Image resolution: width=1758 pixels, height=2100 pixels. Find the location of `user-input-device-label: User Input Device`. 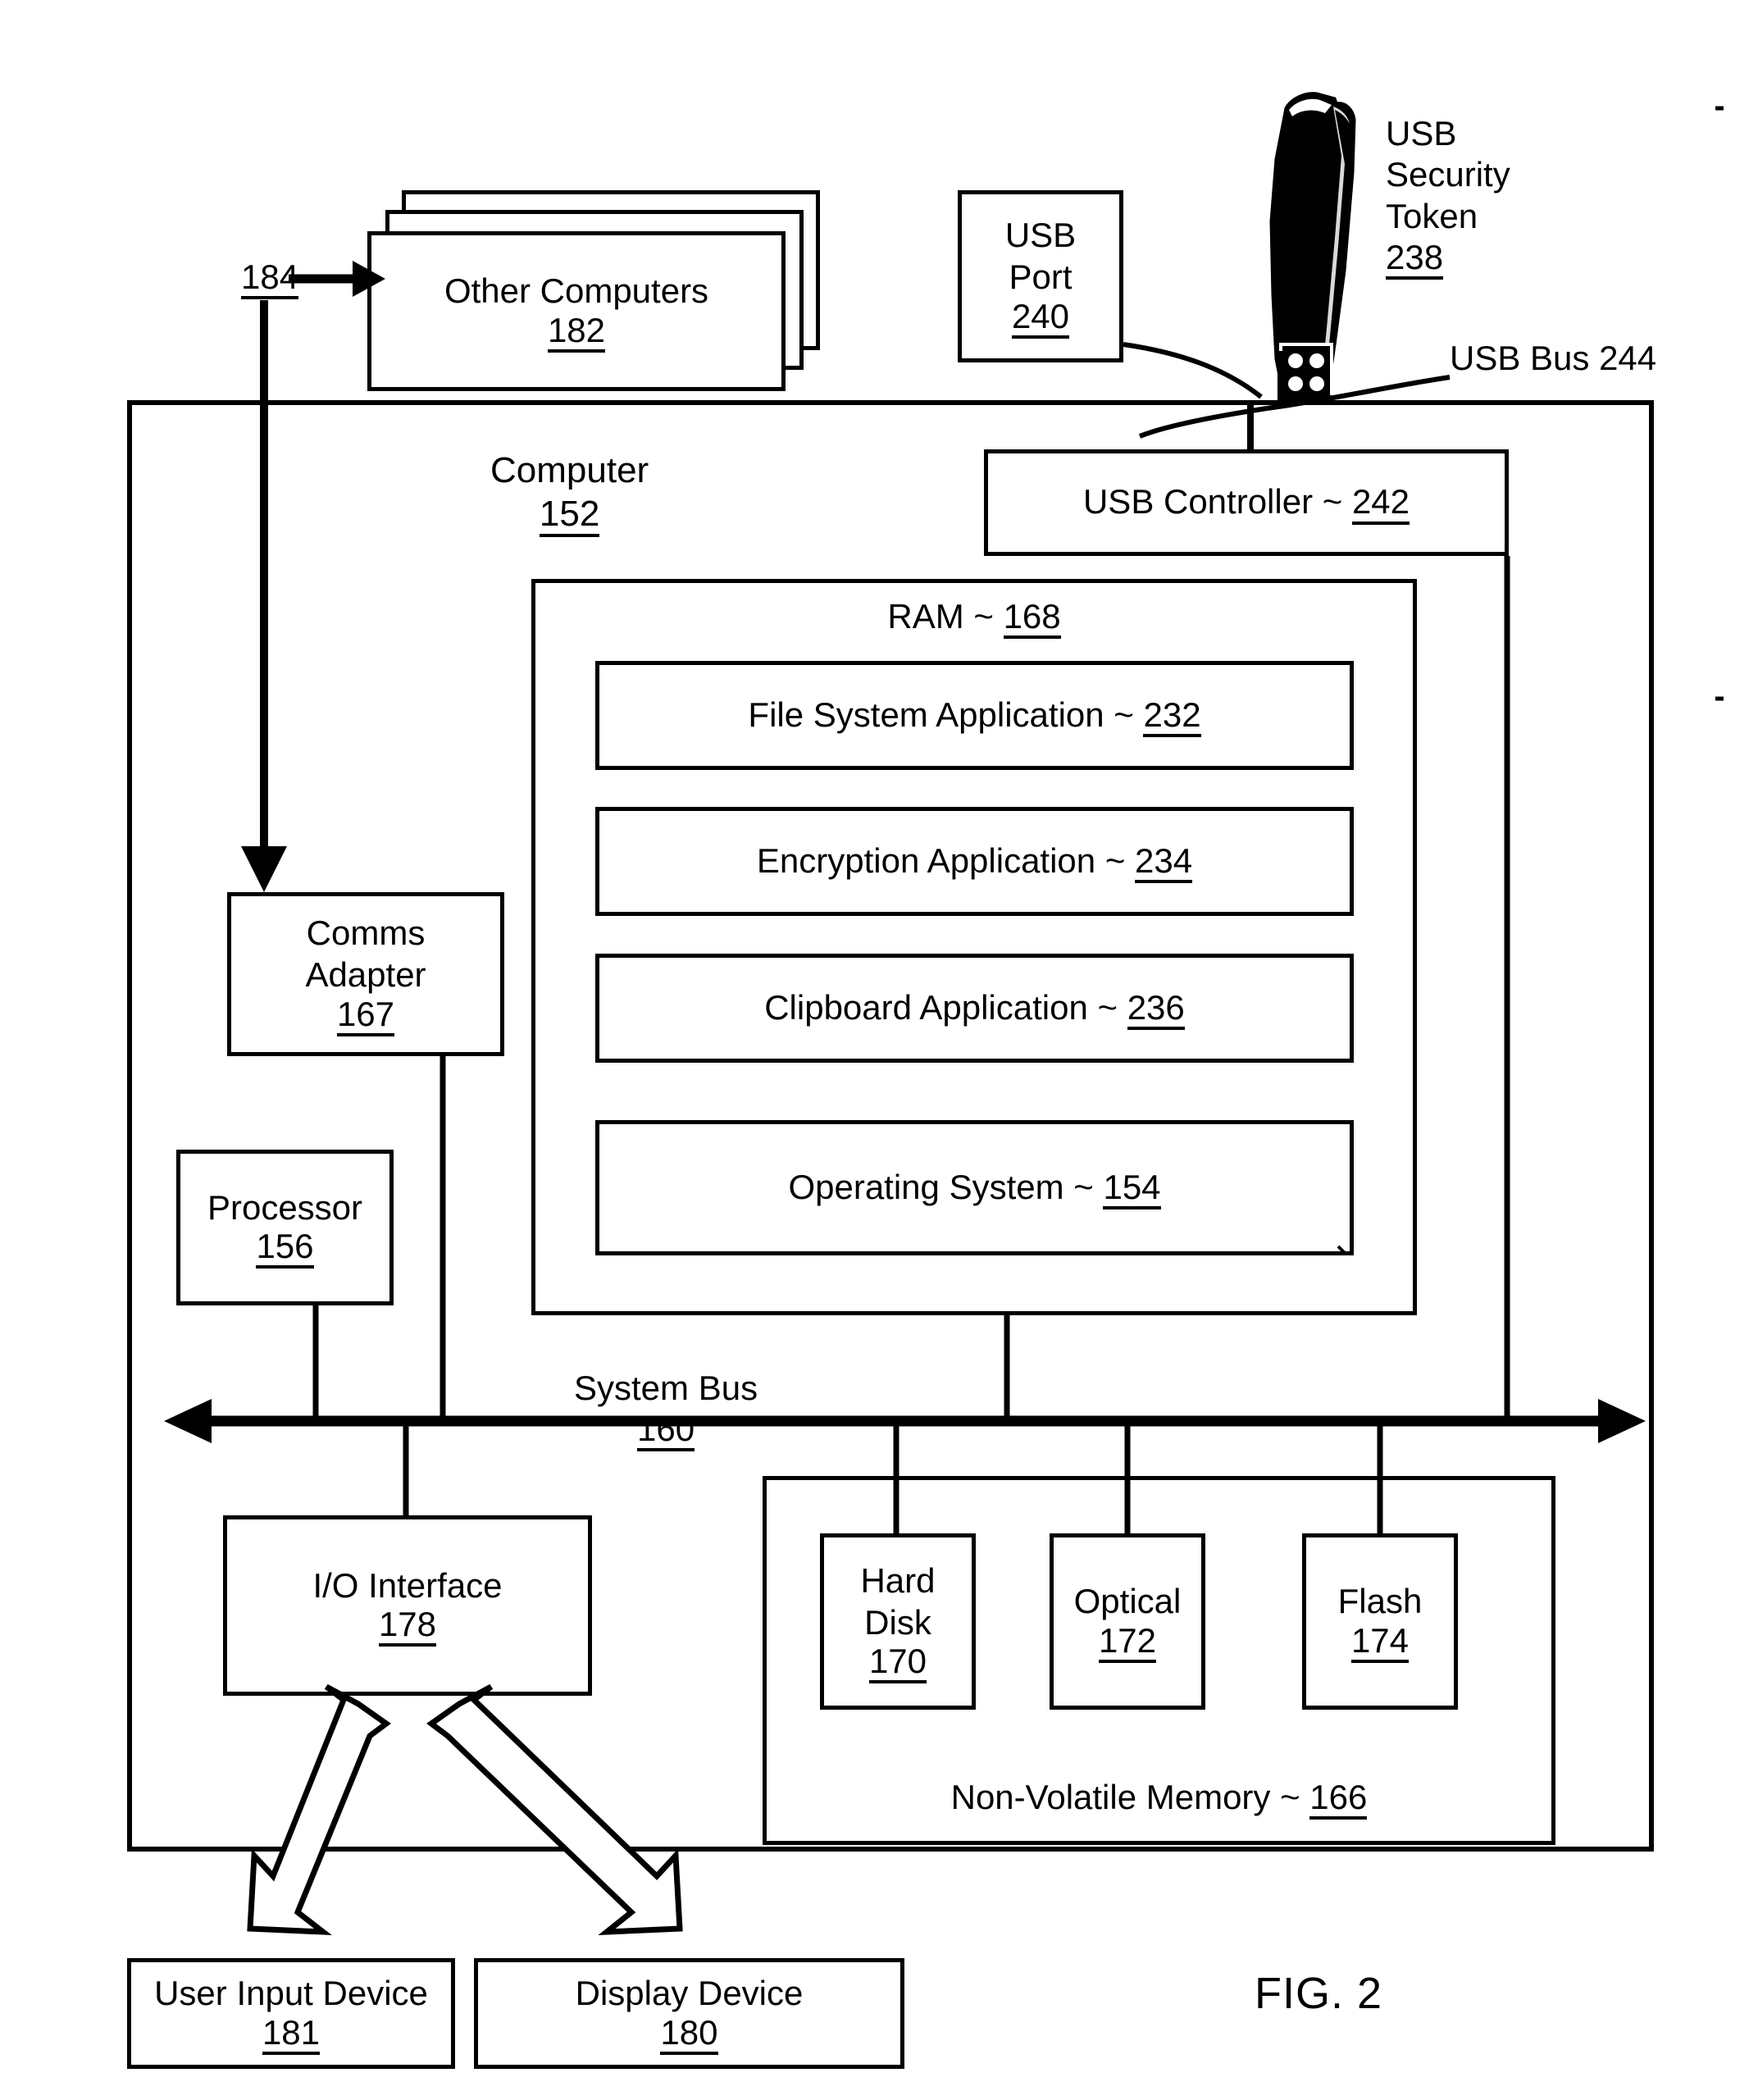

user-input-device-label: User Input Device is located at coordinates (291, 1993).